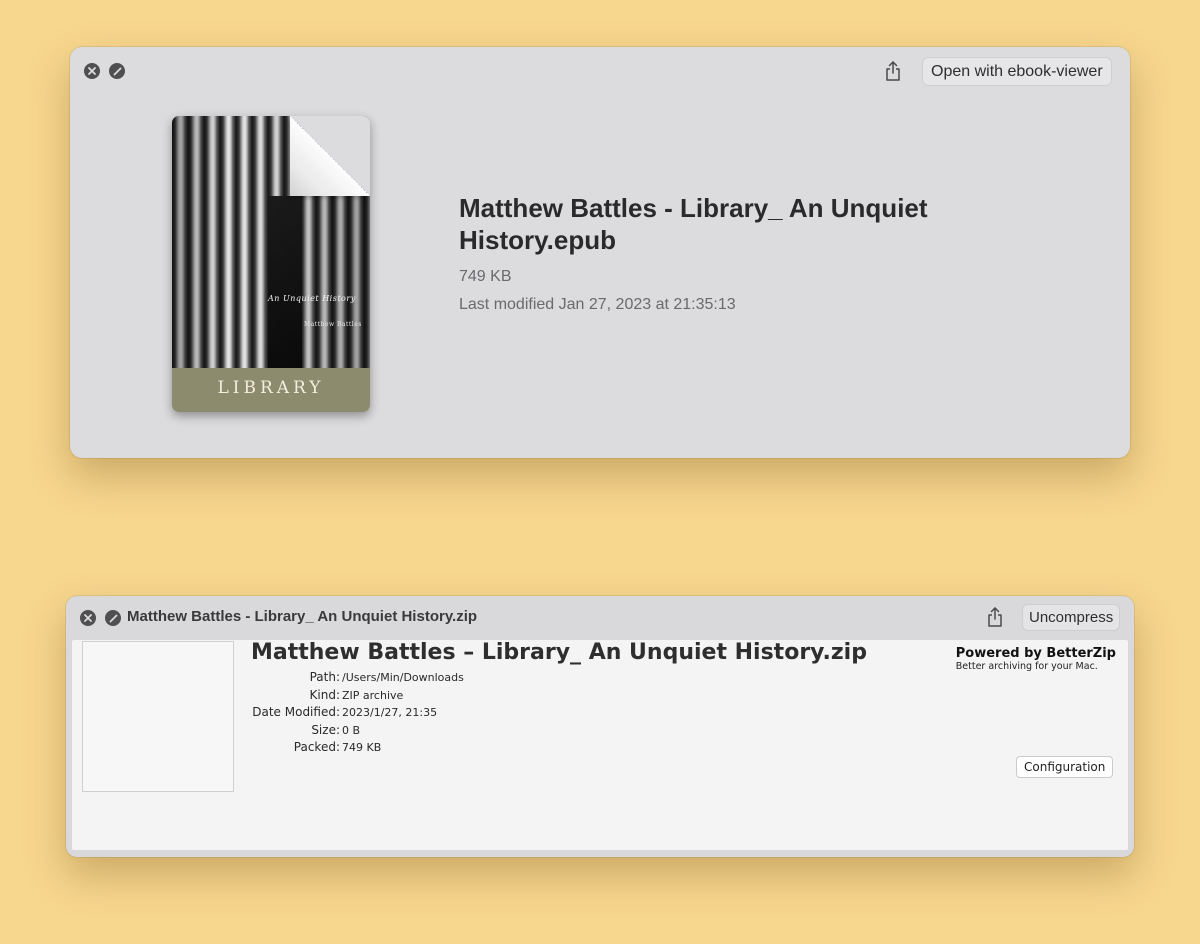  Describe the element at coordinates (324, 677) in the screenshot. I see `path-label: Path:` at that location.